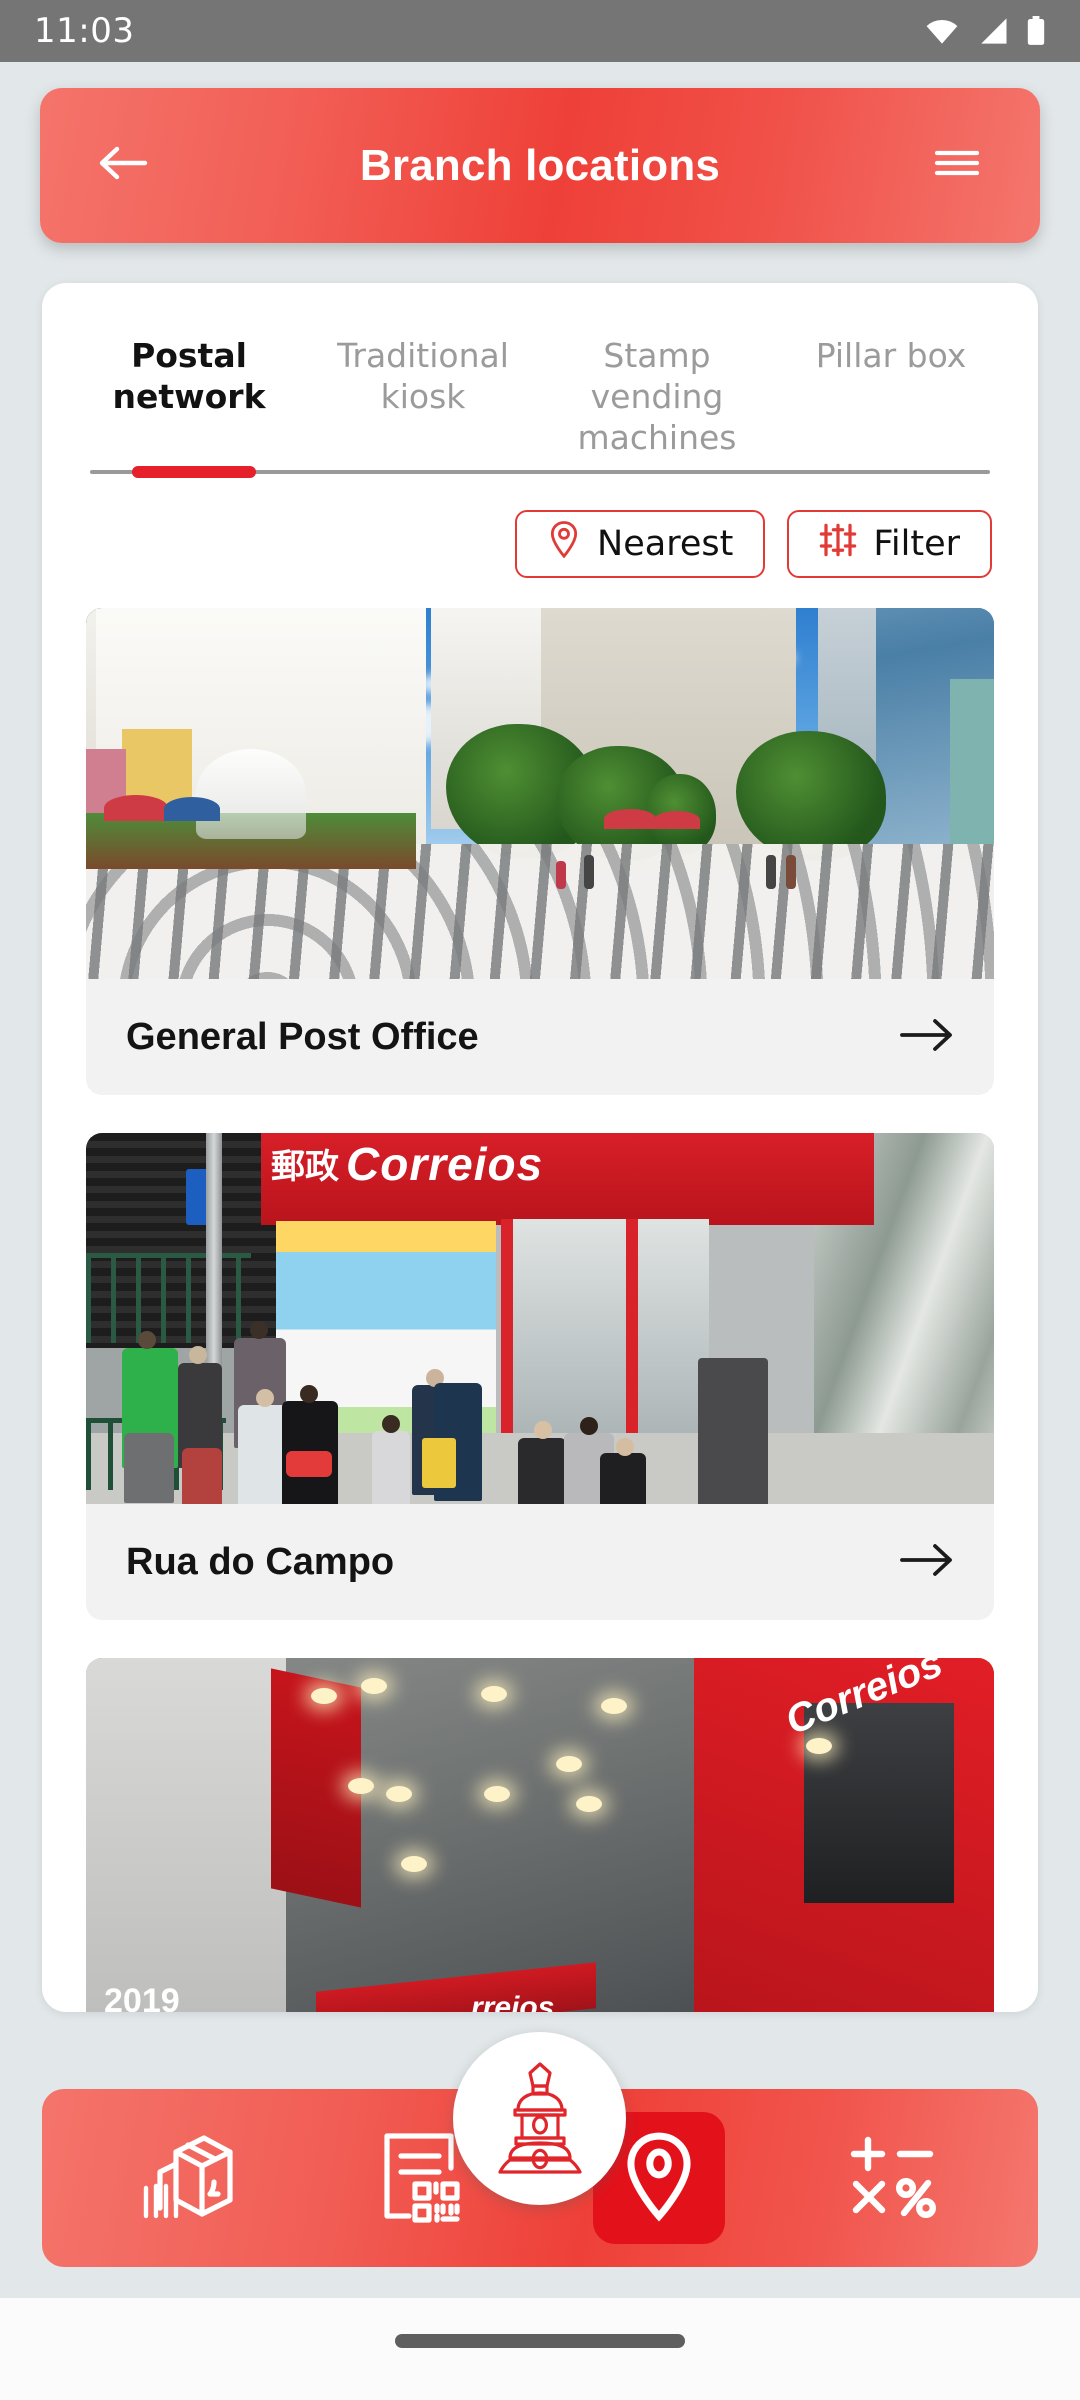 The width and height of the screenshot is (1080, 2400). I want to click on action-bar: Nearest Filter, so click(540, 526).